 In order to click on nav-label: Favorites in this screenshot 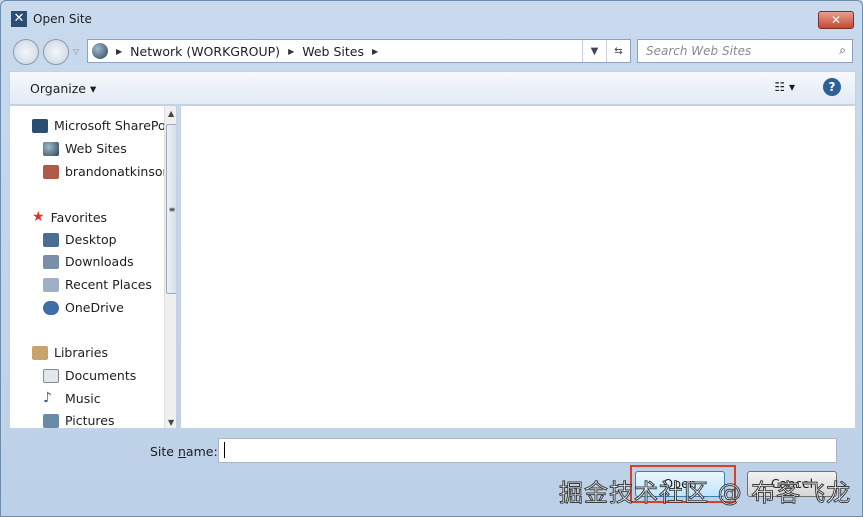, I will do `click(79, 217)`.